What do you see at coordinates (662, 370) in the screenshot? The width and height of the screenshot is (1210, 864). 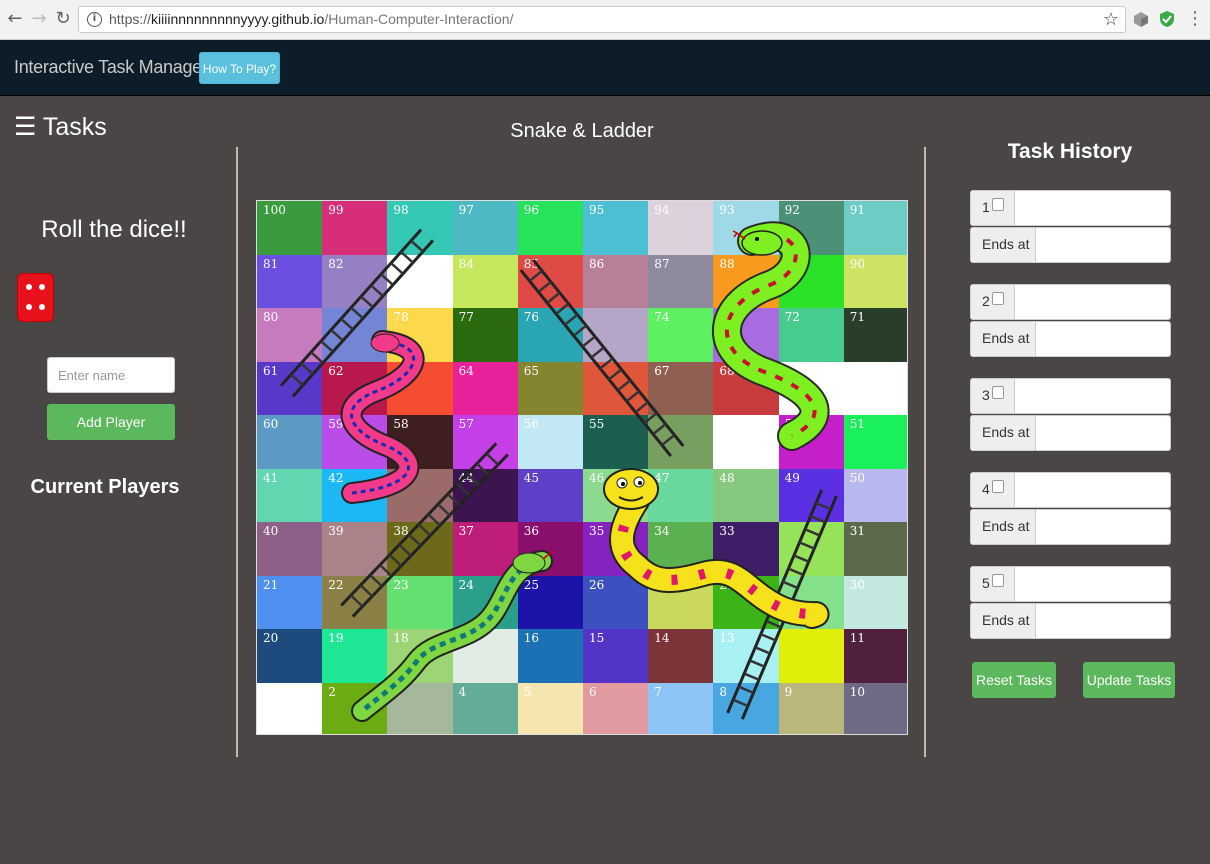 I see `cell-number: 67` at bounding box center [662, 370].